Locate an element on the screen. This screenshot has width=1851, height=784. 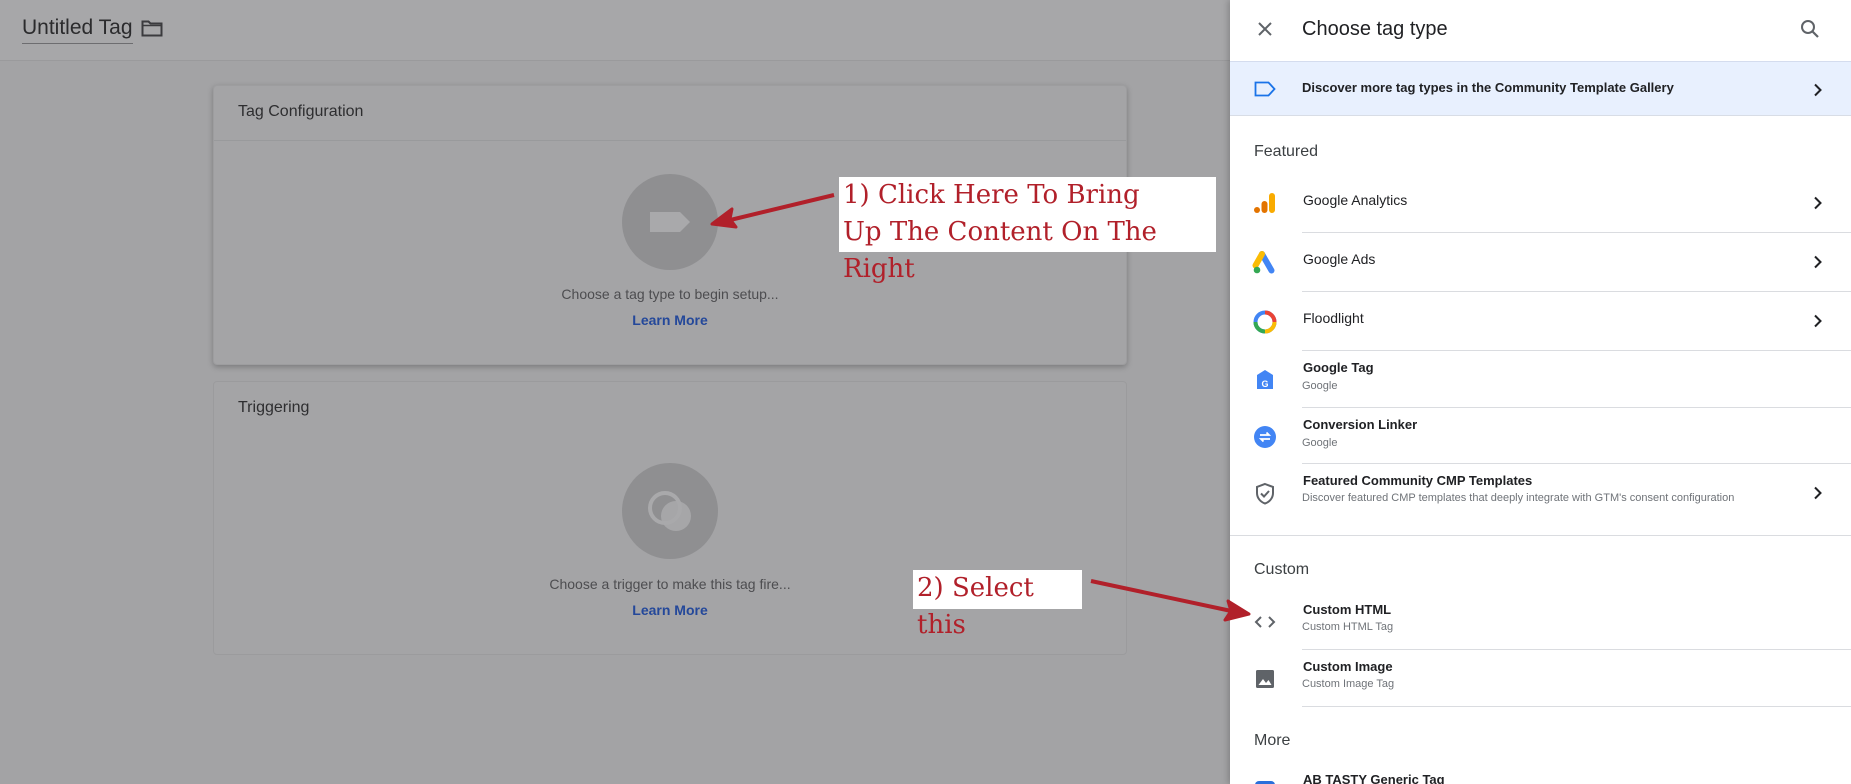
section-more: More is located at coordinates (1272, 740).